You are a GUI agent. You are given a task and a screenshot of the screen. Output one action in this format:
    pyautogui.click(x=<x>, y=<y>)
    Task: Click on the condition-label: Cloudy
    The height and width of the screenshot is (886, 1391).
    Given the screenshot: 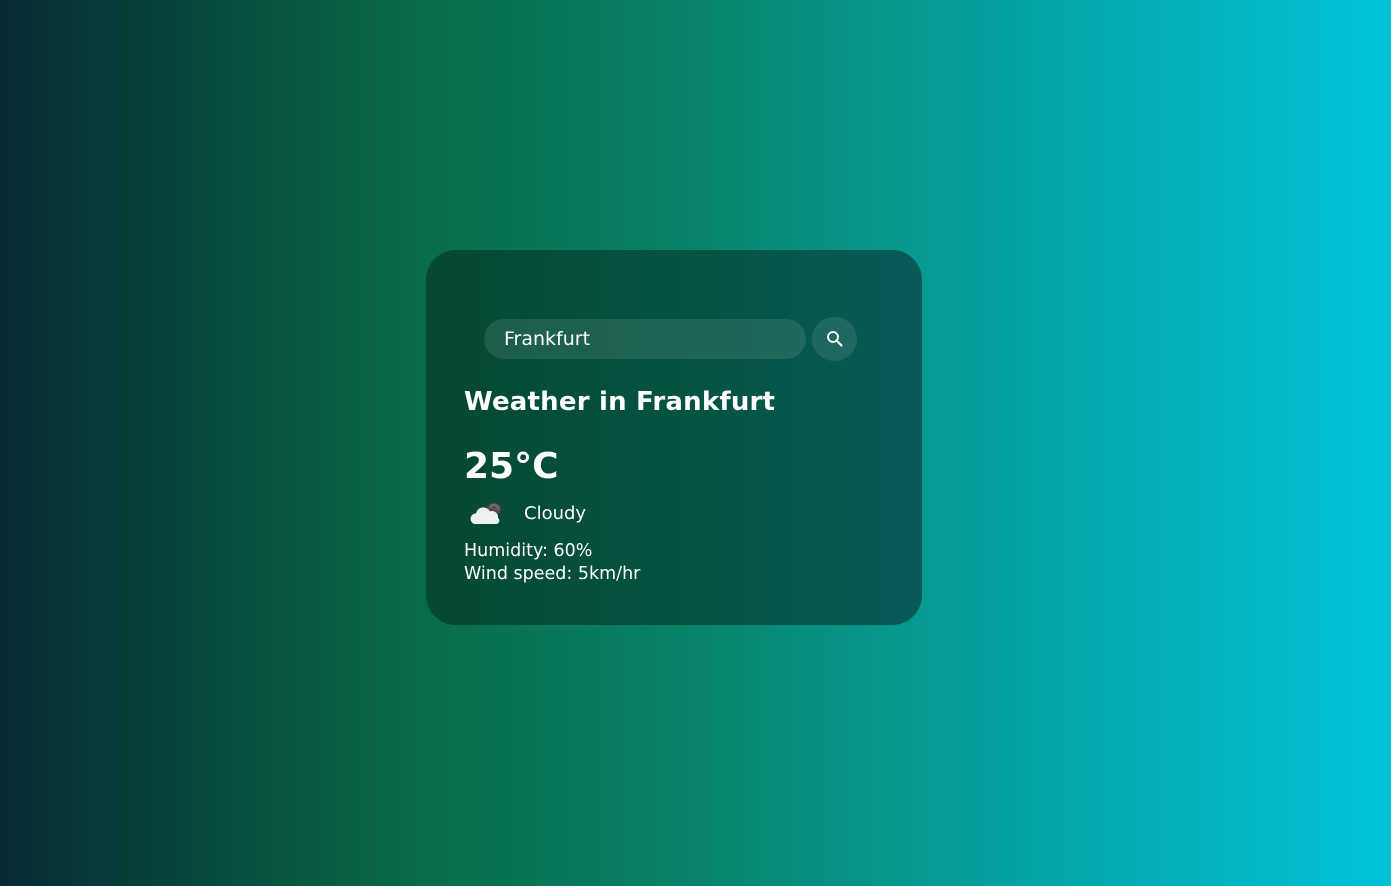 What is the action you would take?
    pyautogui.click(x=555, y=513)
    